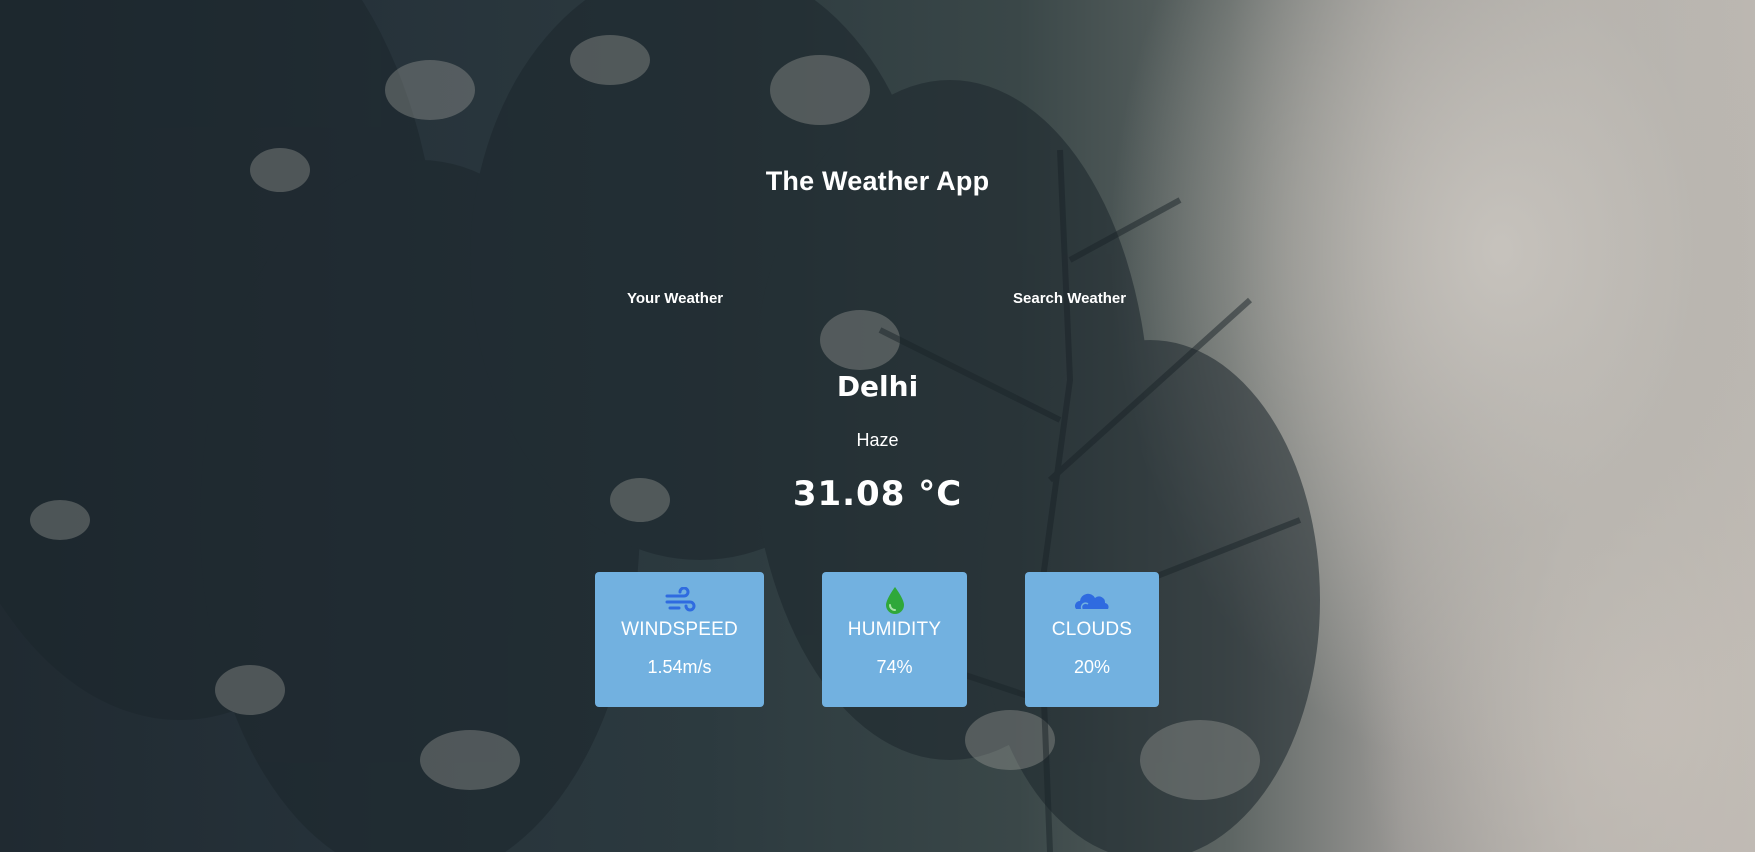  Describe the element at coordinates (1092, 601) in the screenshot. I see `cloud-icon` at that location.